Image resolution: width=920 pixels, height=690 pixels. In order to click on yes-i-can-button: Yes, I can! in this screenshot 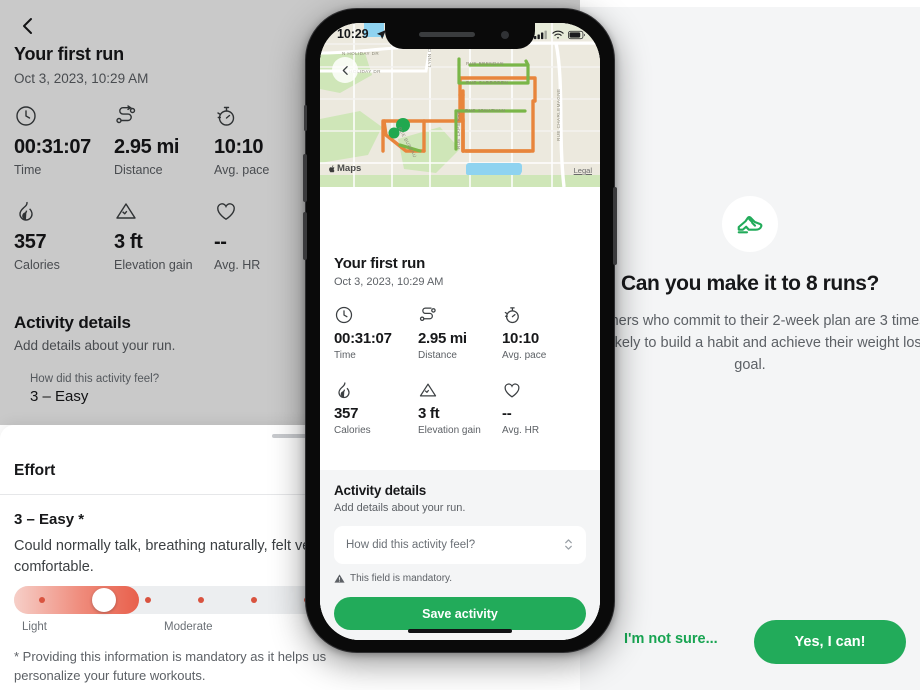, I will do `click(830, 642)`.